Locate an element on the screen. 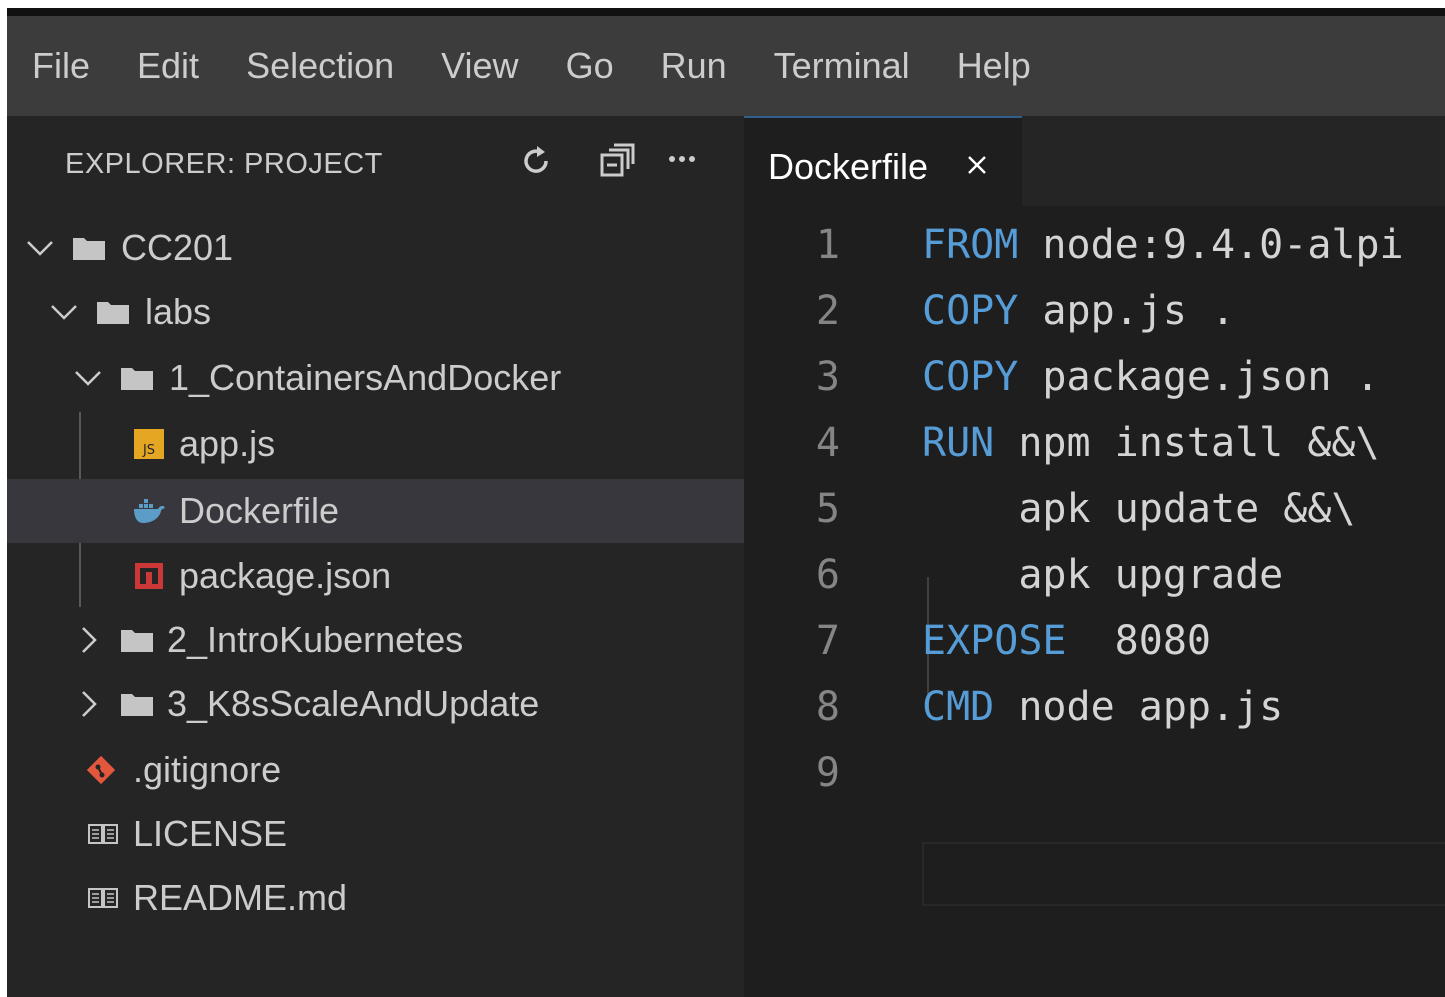  tree-item-label: Dockerfile is located at coordinates (259, 510).